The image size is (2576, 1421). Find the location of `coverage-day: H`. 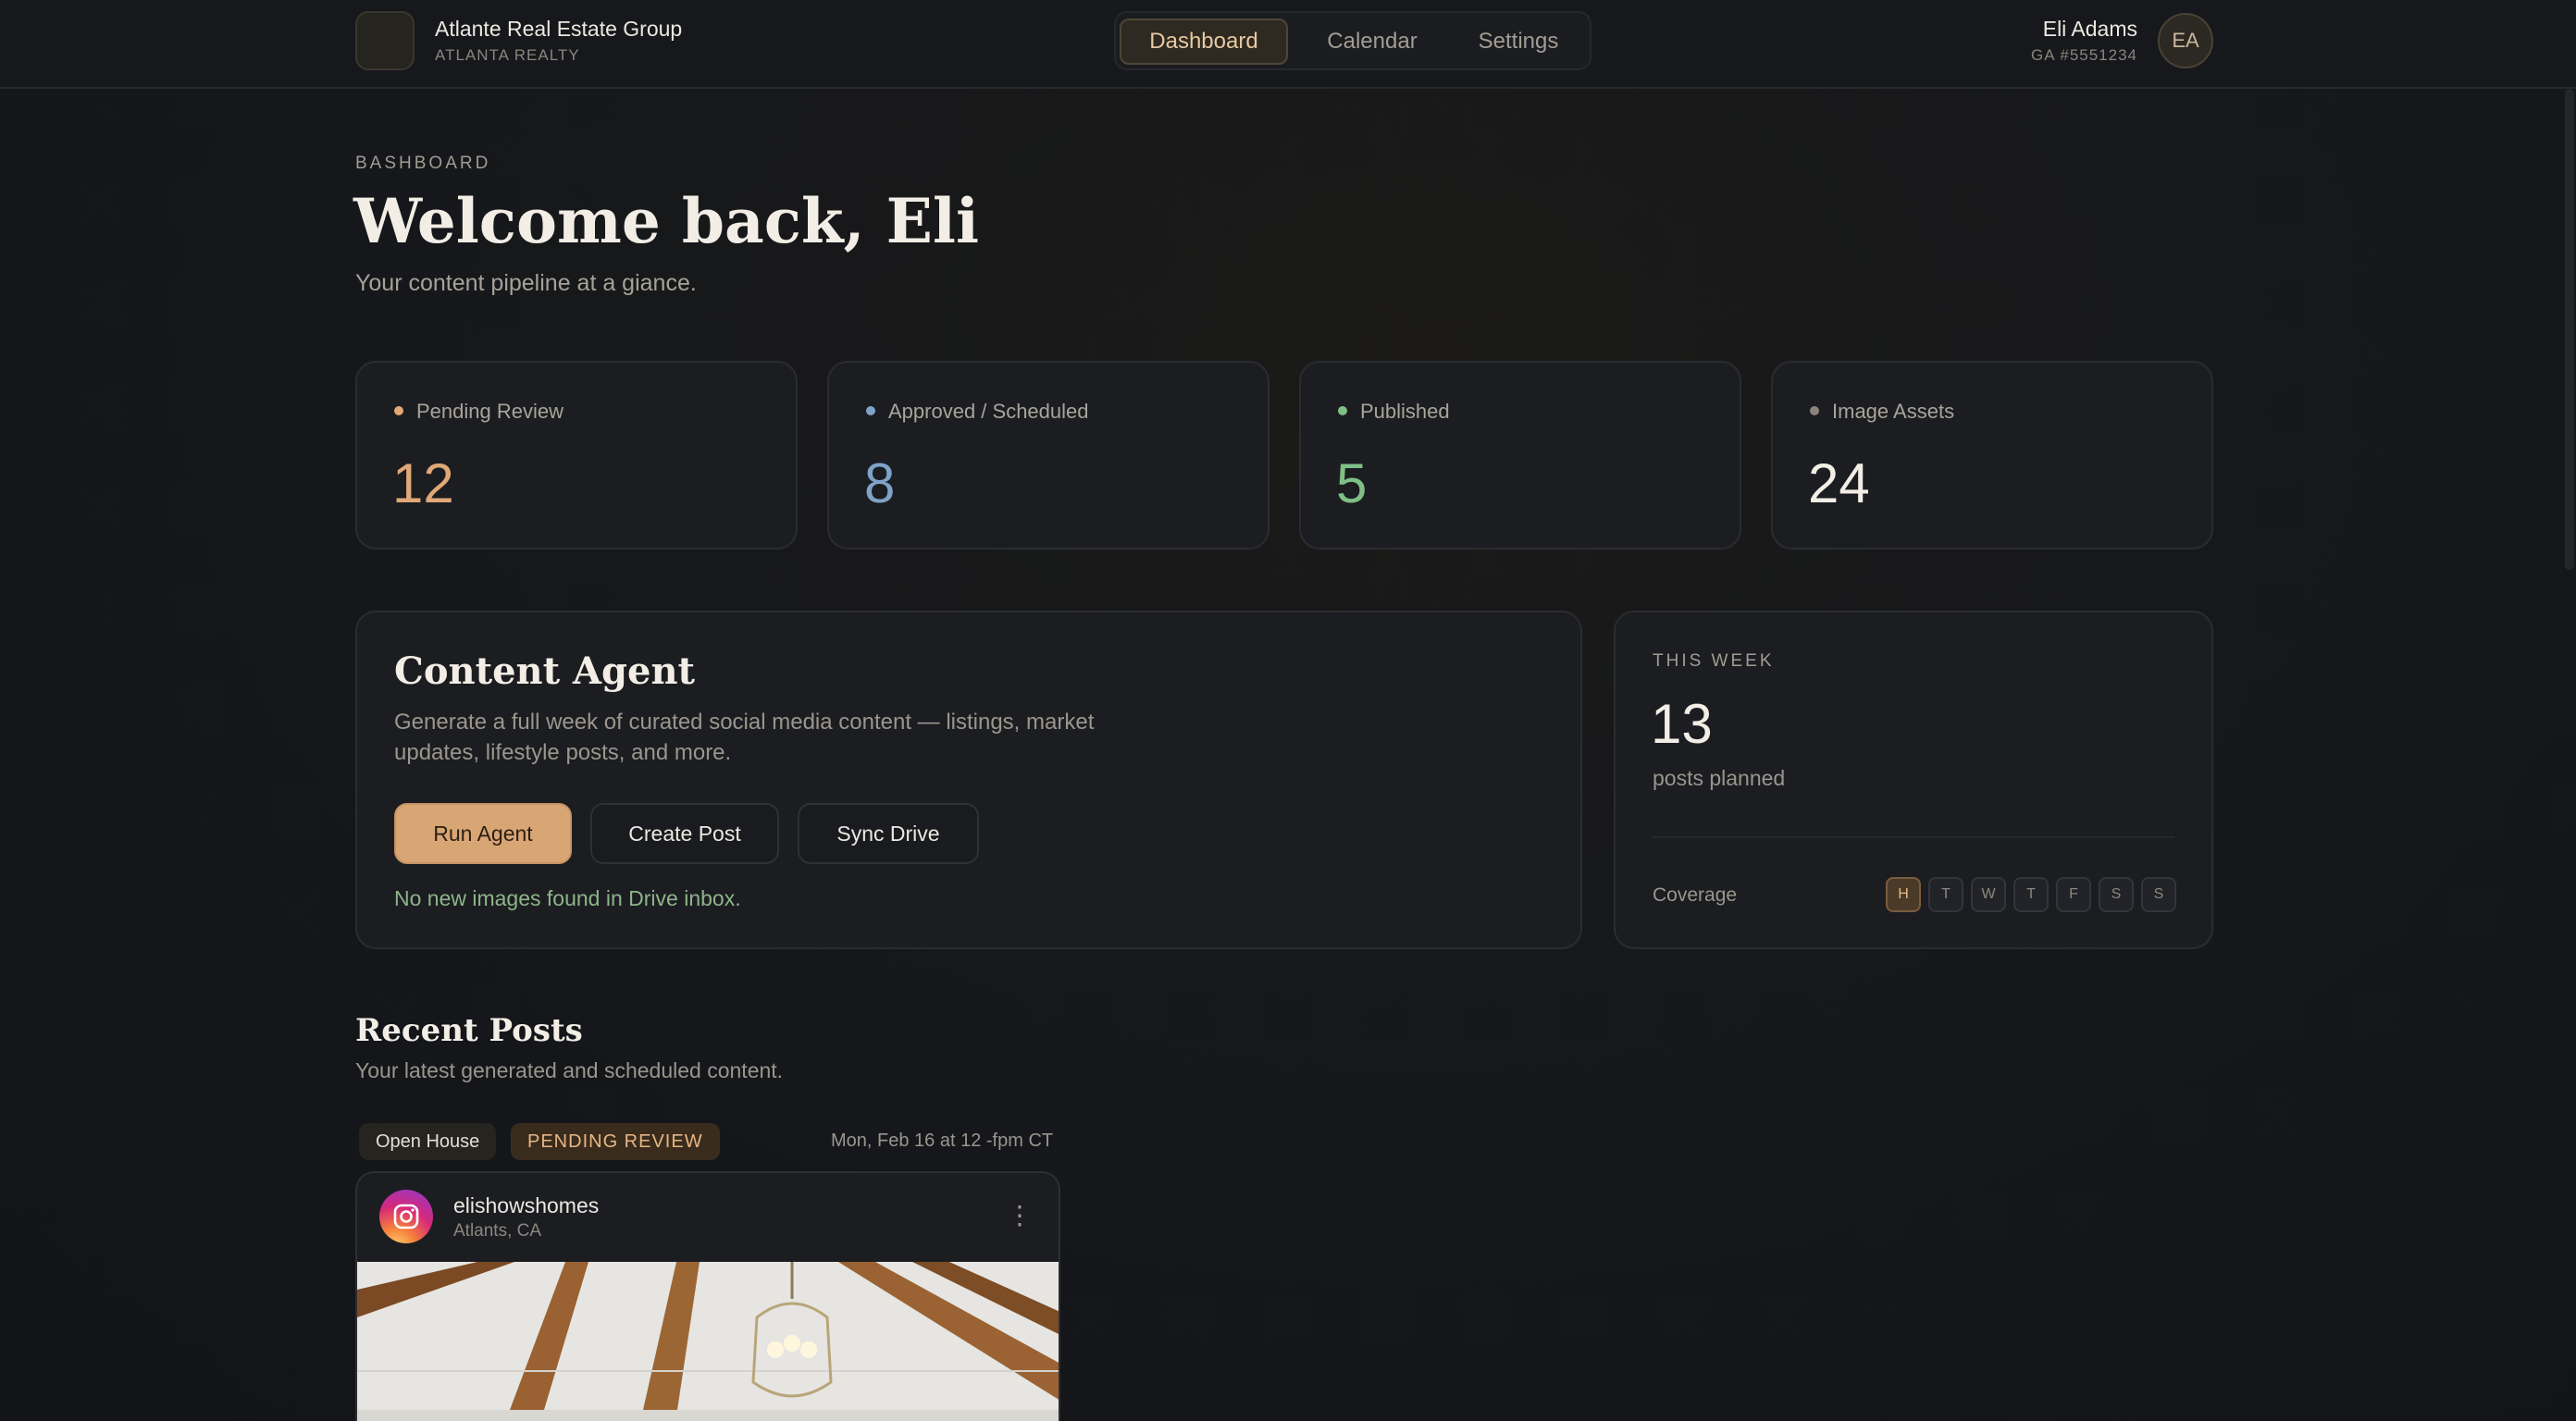

coverage-day: H is located at coordinates (1904, 894).